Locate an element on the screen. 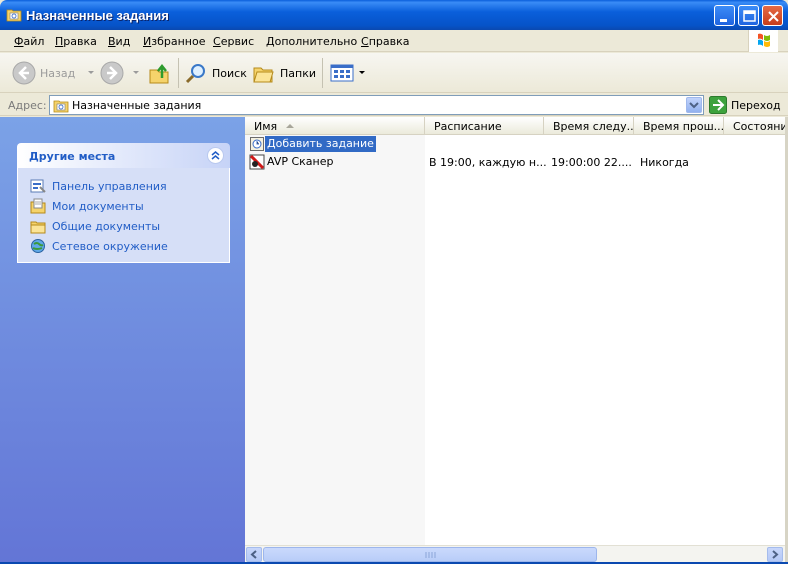  horizontal-scrollbar is located at coordinates (515, 553).